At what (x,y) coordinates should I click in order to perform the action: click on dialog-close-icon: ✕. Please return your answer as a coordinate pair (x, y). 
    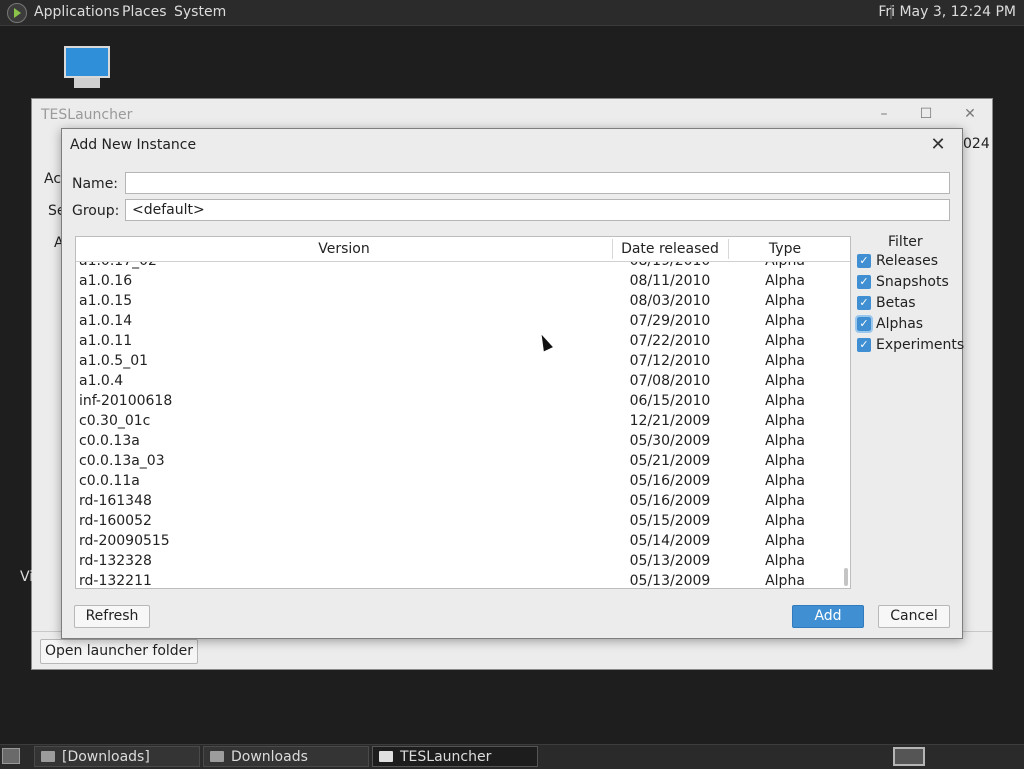
    Looking at the image, I should click on (938, 145).